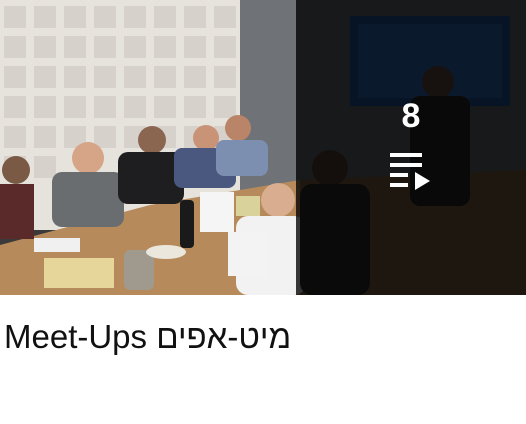 Image resolution: width=526 pixels, height=424 pixels. I want to click on playlist-title: Meet-Ups מיט-אפים, so click(147, 337).